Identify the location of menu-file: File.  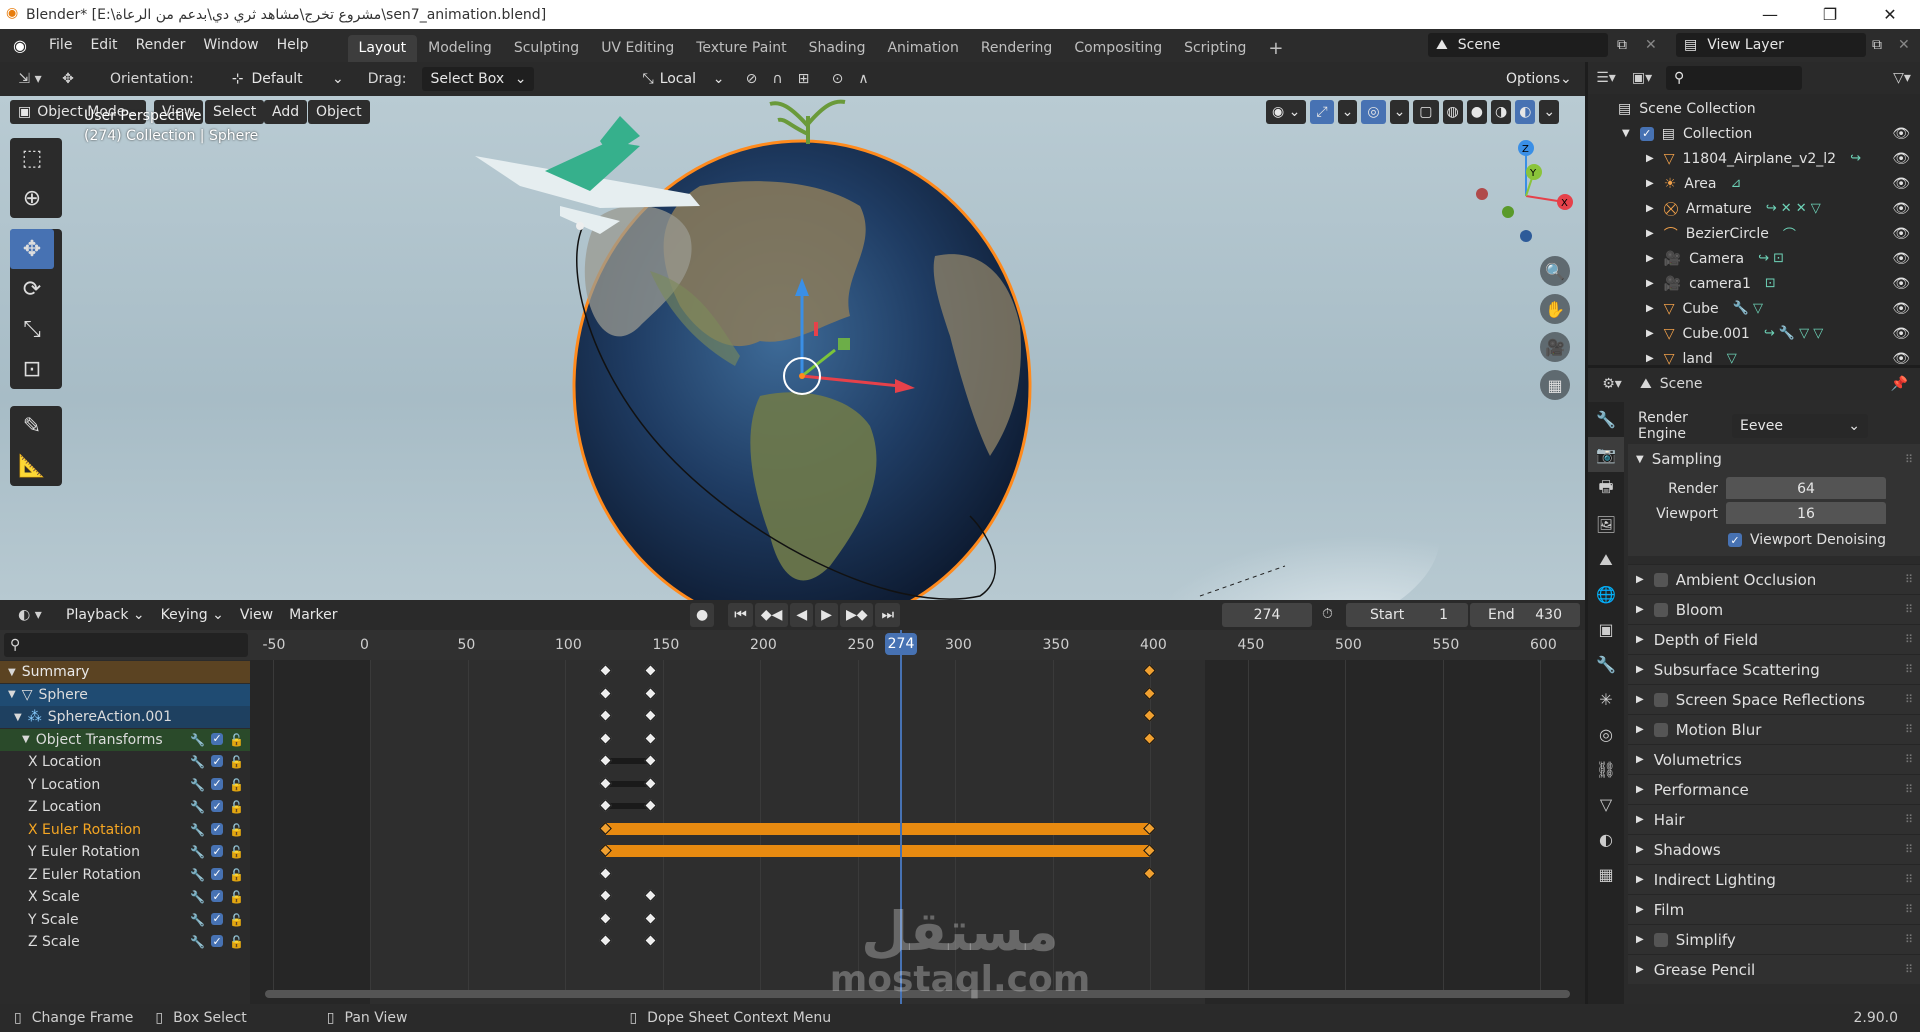
(60, 45).